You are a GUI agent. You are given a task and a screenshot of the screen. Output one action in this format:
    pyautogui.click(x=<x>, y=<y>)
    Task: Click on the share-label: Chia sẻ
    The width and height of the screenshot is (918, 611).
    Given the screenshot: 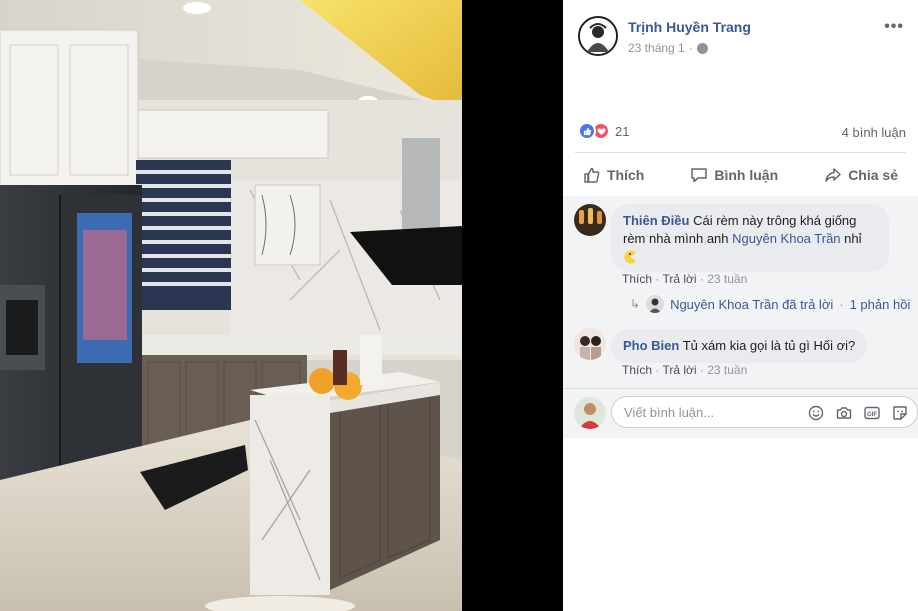 What is the action you would take?
    pyautogui.click(x=873, y=174)
    